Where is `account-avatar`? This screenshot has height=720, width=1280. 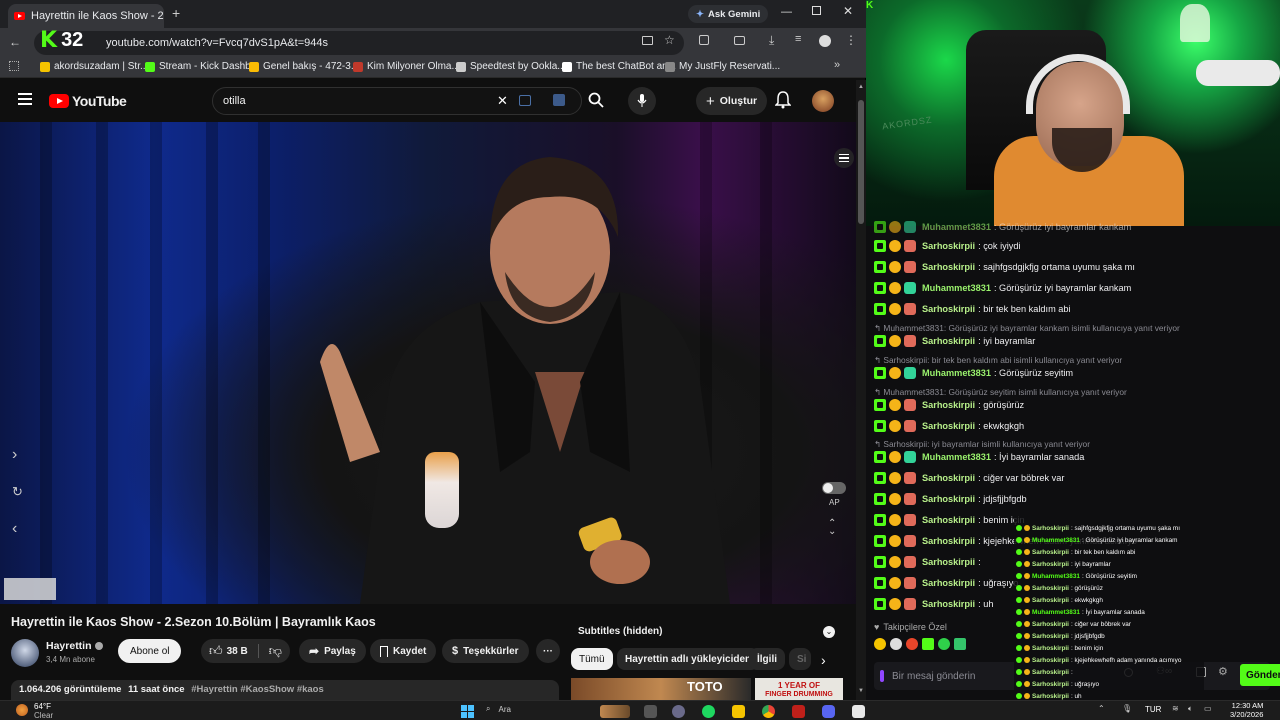 account-avatar is located at coordinates (823, 101).